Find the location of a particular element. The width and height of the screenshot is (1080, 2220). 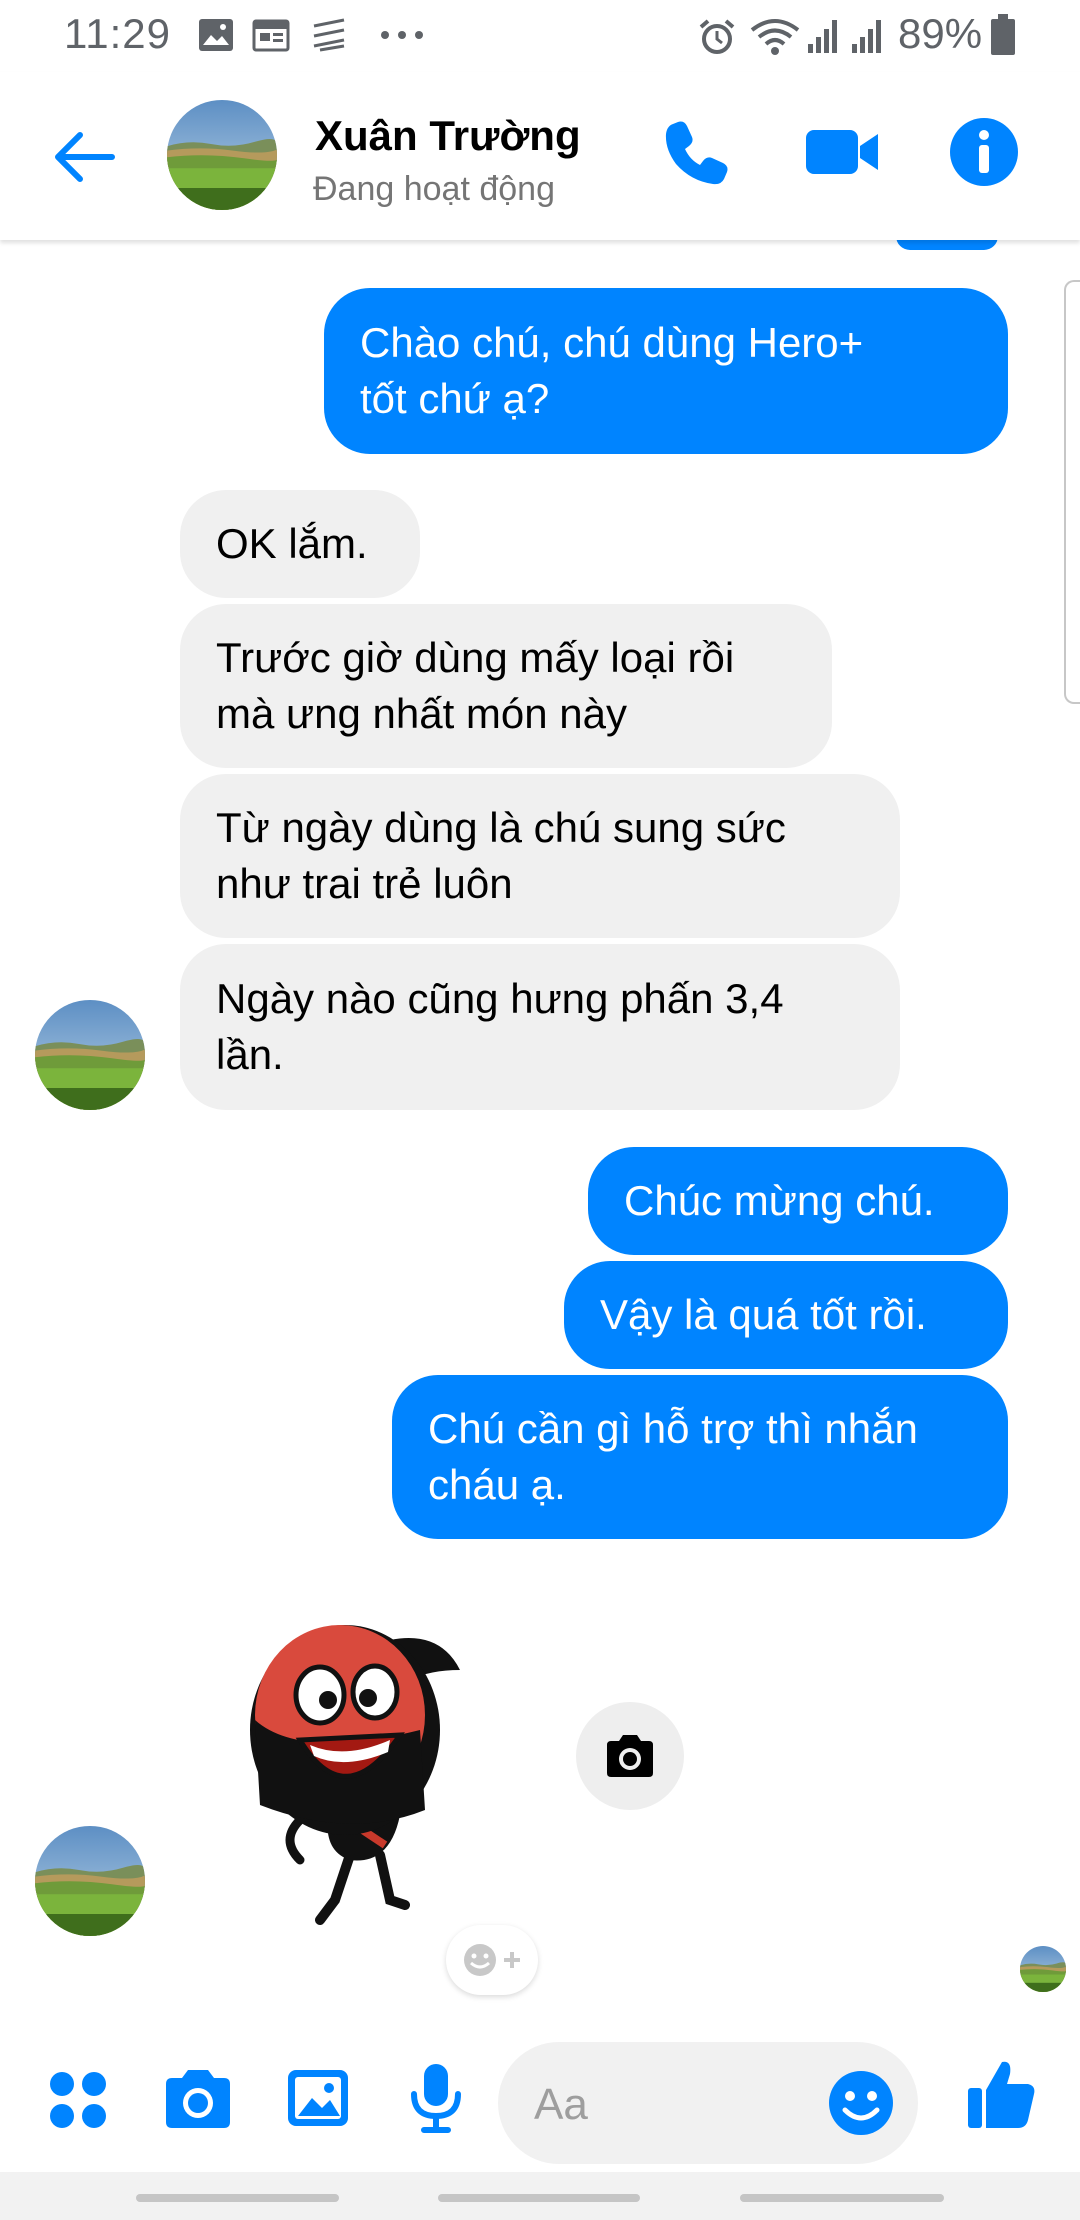

message-bubble-outgoing: Chào chú, chú dùng Hero+ tốt chứ ạ? is located at coordinates (666, 371).